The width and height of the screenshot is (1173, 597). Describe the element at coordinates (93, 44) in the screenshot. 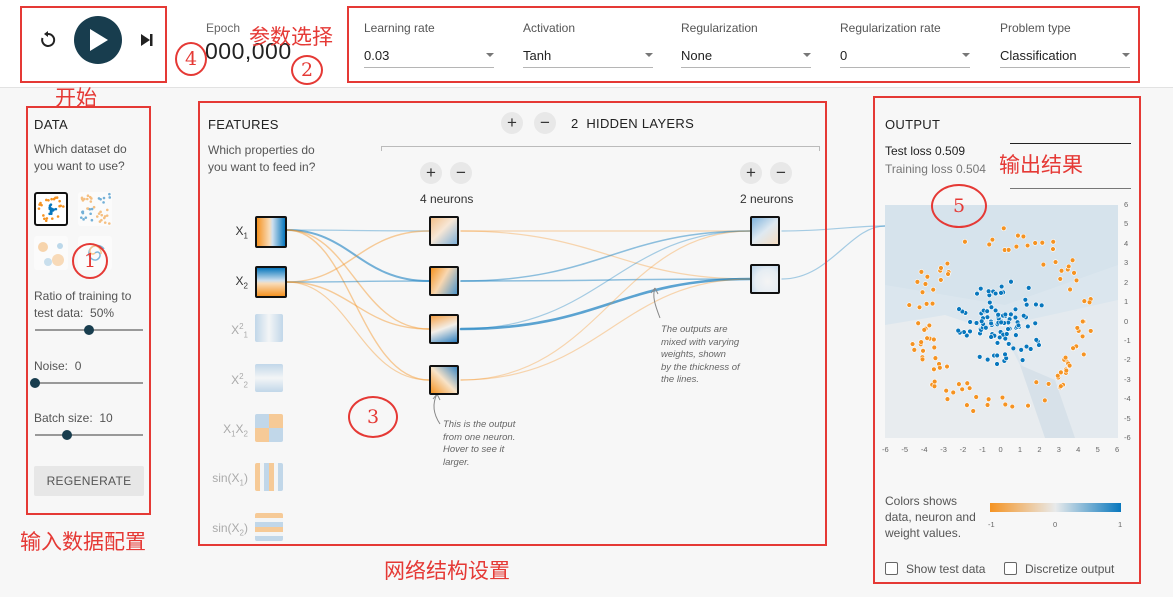

I see `annotation-box-controls` at that location.